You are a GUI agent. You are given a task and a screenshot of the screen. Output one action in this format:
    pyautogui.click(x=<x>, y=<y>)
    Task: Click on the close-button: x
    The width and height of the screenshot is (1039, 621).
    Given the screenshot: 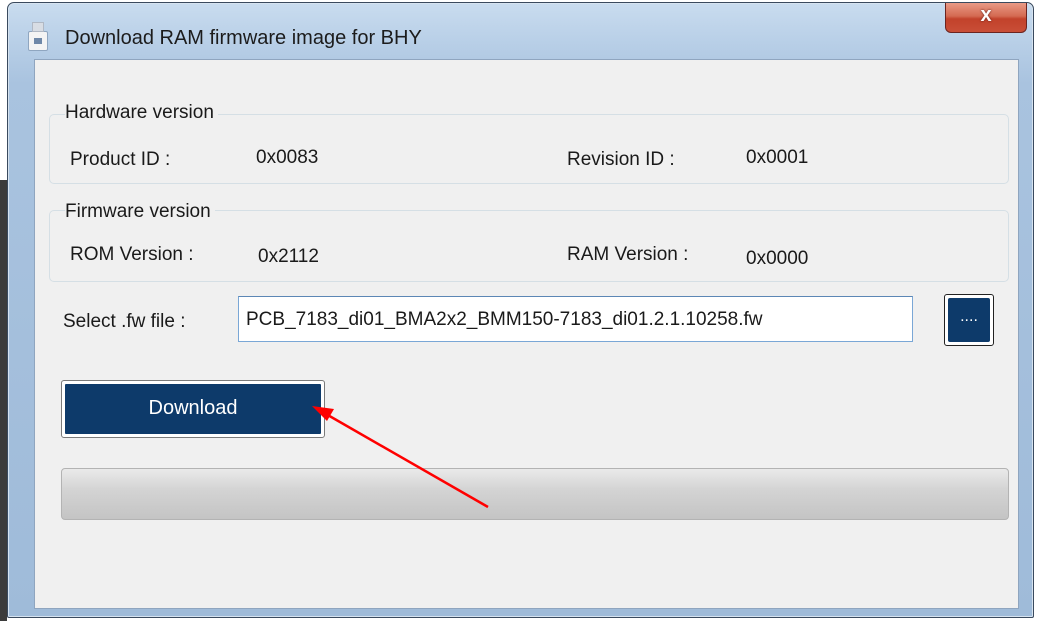 What is the action you would take?
    pyautogui.click(x=986, y=18)
    